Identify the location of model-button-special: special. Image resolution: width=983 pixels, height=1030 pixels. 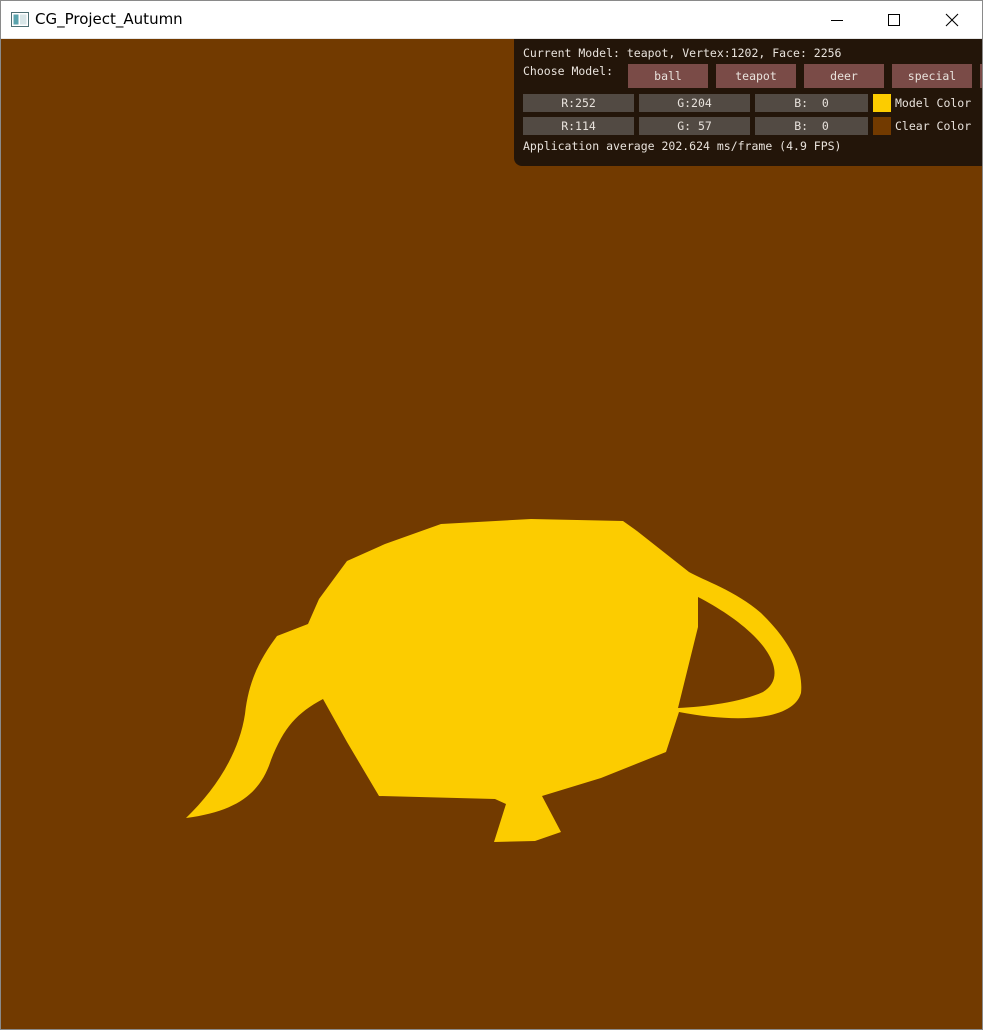
(932, 76).